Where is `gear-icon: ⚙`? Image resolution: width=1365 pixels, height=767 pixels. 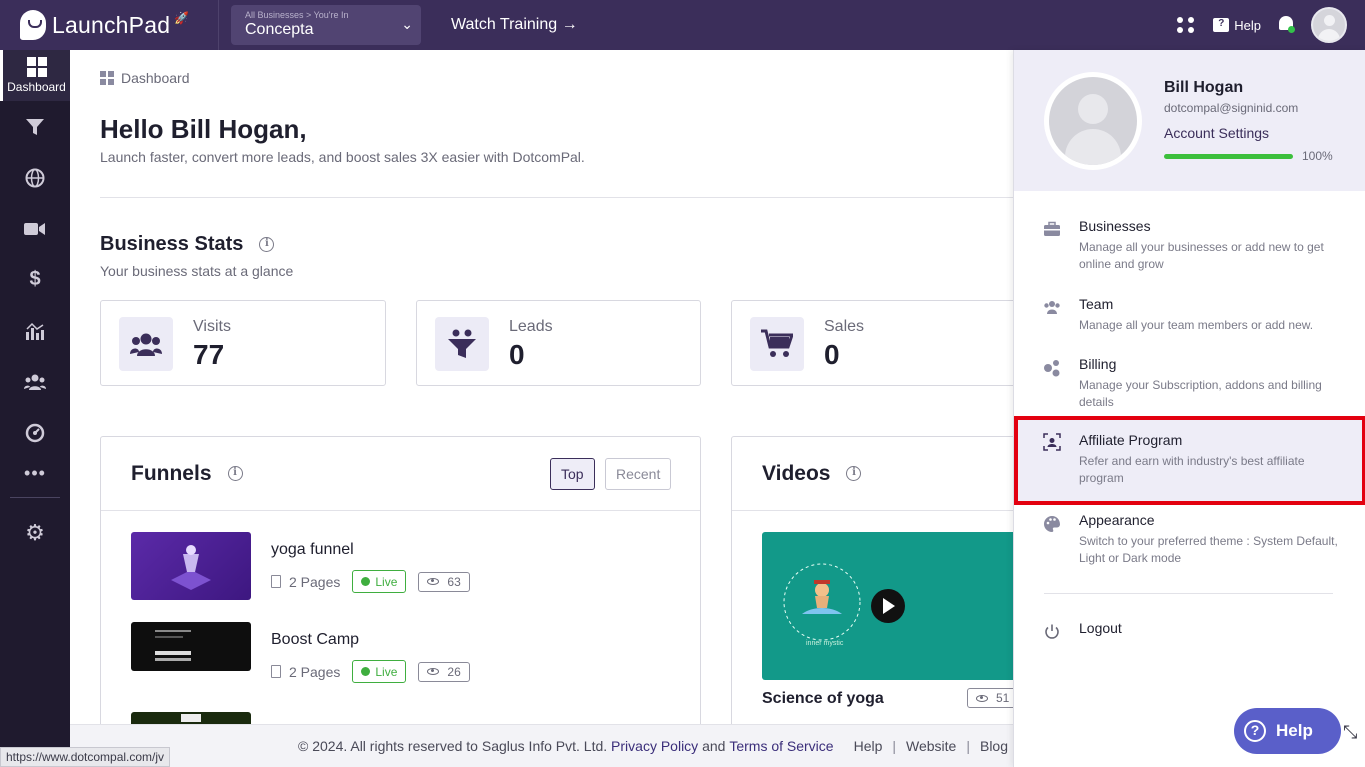 gear-icon: ⚙ is located at coordinates (35, 532).